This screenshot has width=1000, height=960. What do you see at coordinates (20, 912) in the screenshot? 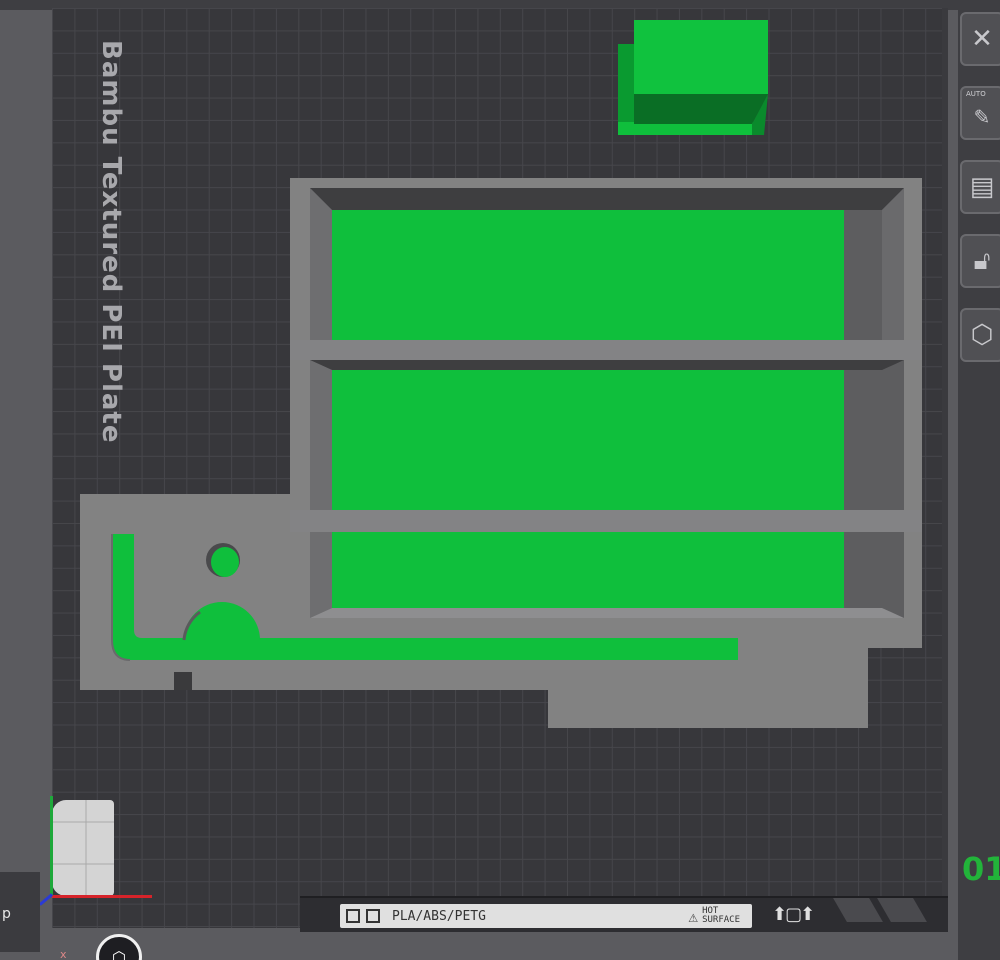
I see `left-tooltip: p` at bounding box center [20, 912].